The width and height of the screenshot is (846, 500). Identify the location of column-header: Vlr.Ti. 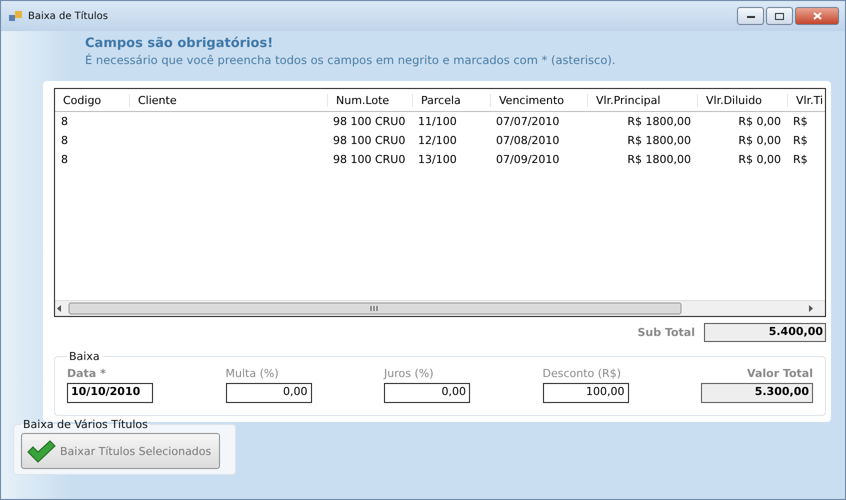
(806, 100).